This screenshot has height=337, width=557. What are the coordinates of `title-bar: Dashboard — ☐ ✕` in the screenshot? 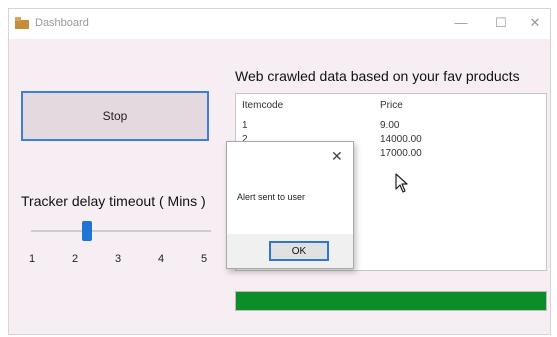 It's located at (279, 24).